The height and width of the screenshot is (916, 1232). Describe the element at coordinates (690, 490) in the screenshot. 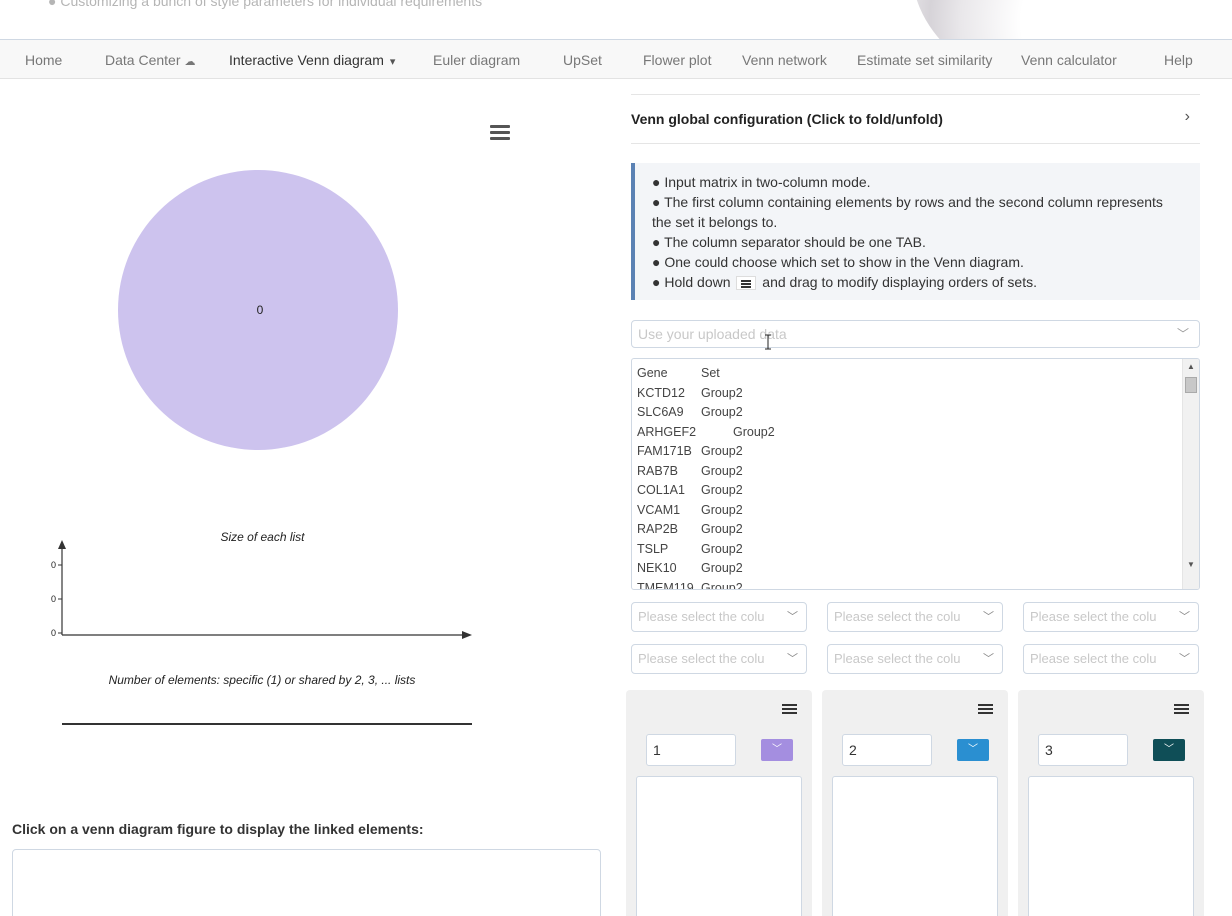

I see `data-row: COL1A1 Group2` at that location.